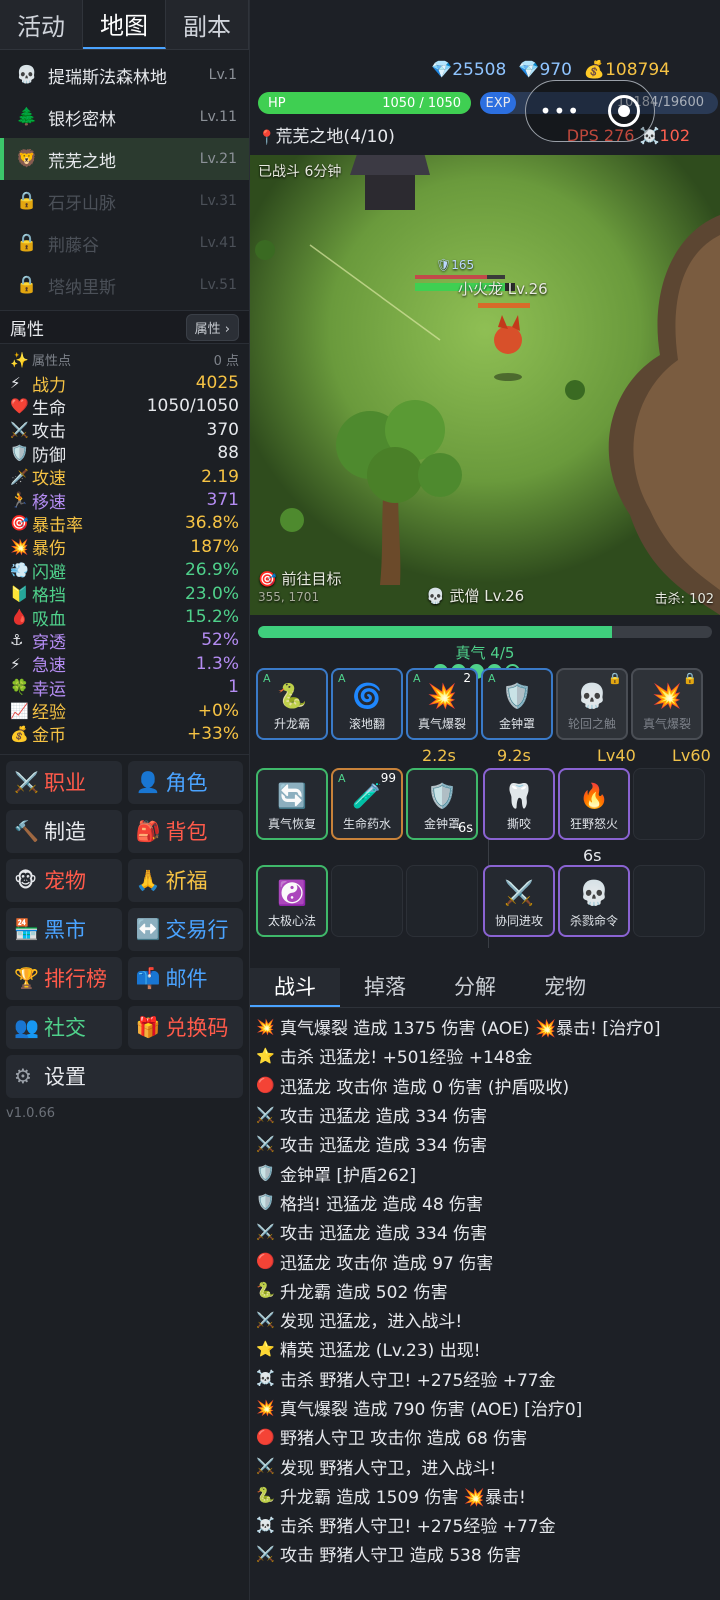 Image resolution: width=720 pixels, height=1600 pixels. I want to click on menu-icon: 🏆, so click(26, 978).